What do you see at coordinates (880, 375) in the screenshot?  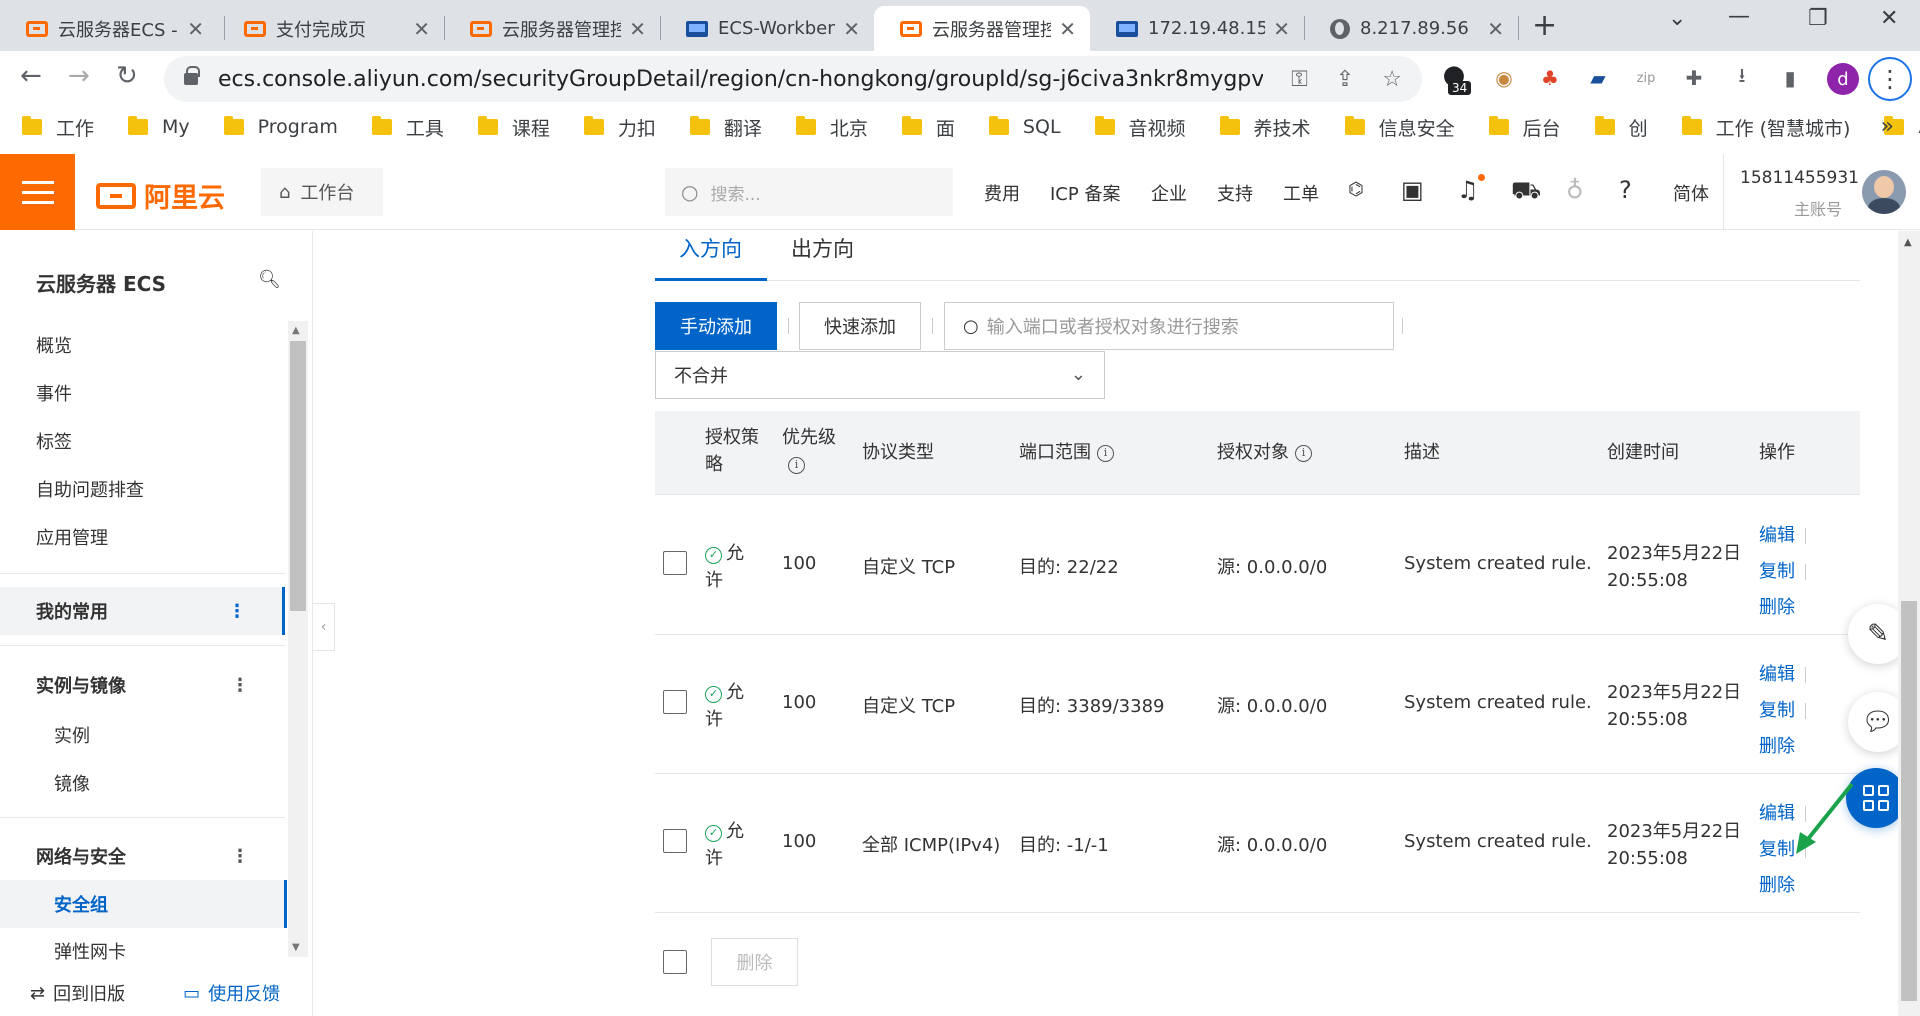 I see `merge-select: 不合并 ⌄` at bounding box center [880, 375].